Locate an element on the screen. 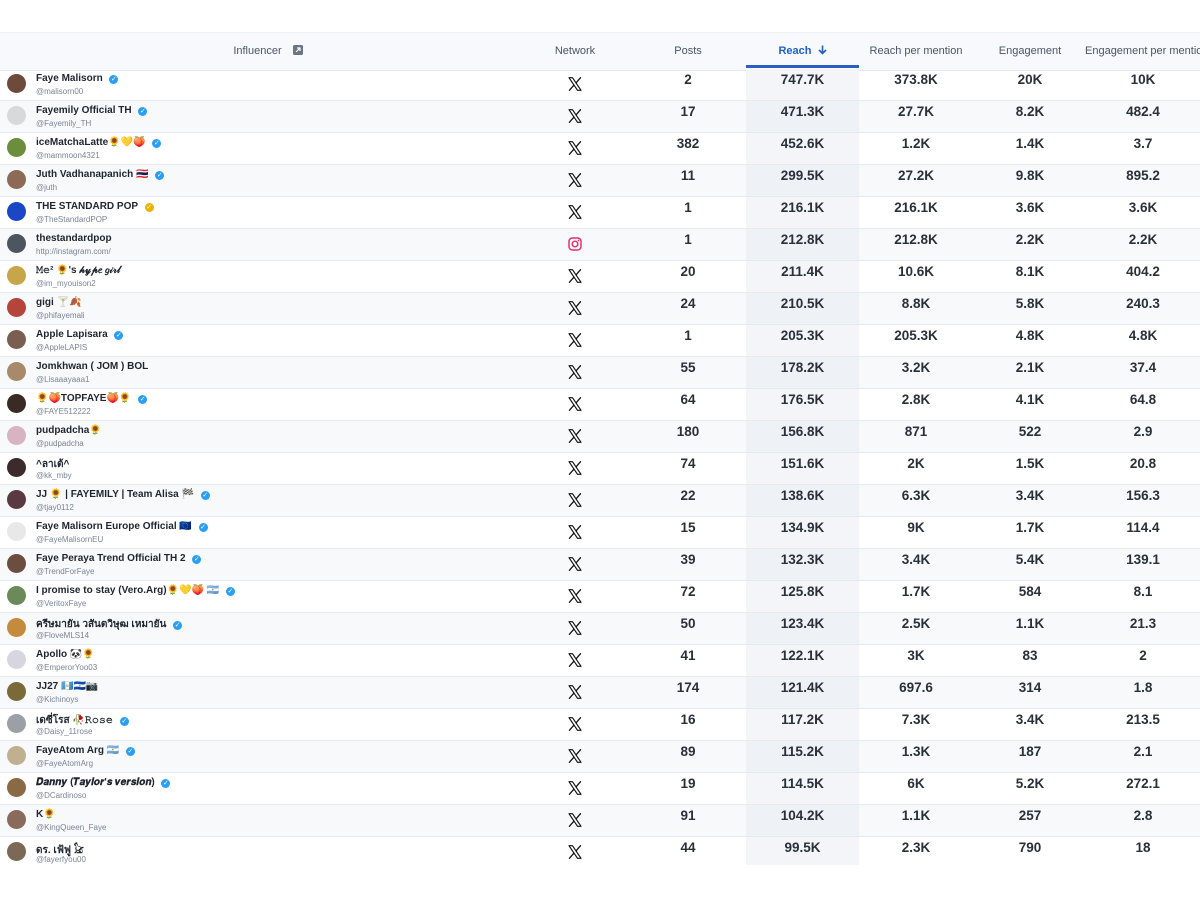 Image resolution: width=1200 pixels, height=897 pixels. influencer-name: Apple Lapisara ✓ is located at coordinates (80, 334).